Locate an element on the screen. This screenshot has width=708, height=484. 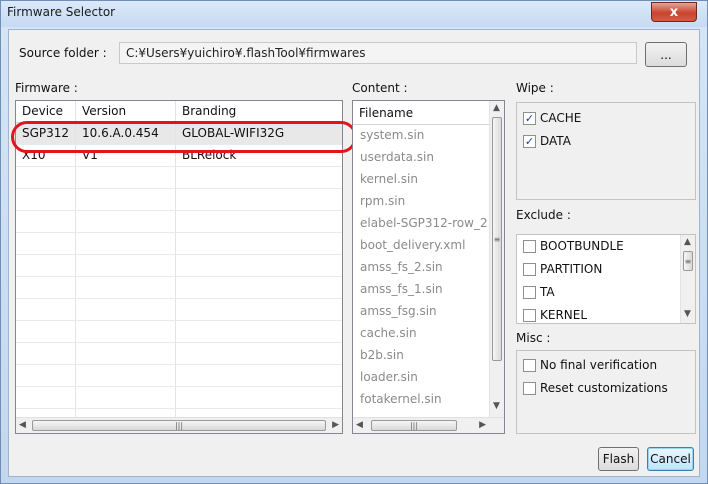
table-row: X10 V1 BLRelock is located at coordinates (179, 156).